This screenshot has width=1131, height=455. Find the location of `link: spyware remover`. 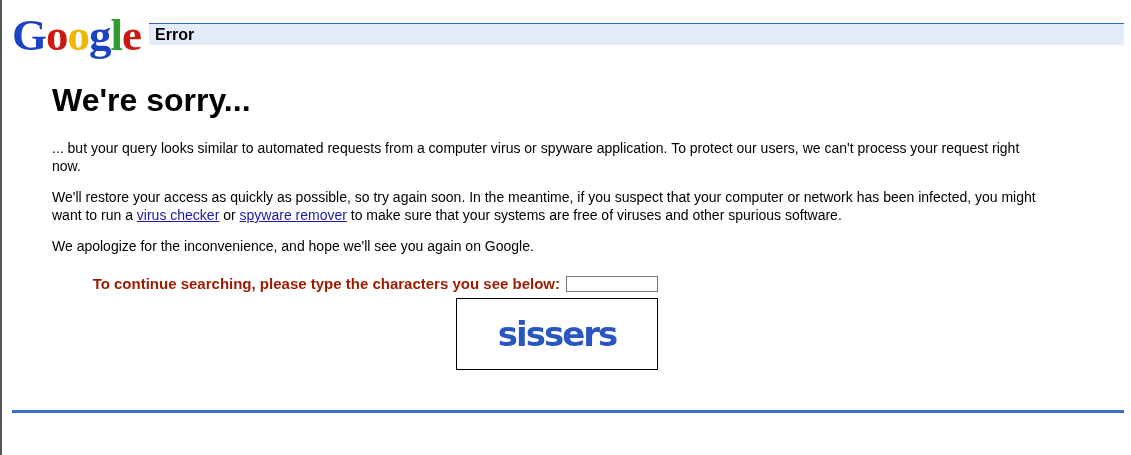

link: spyware remover is located at coordinates (293, 215).